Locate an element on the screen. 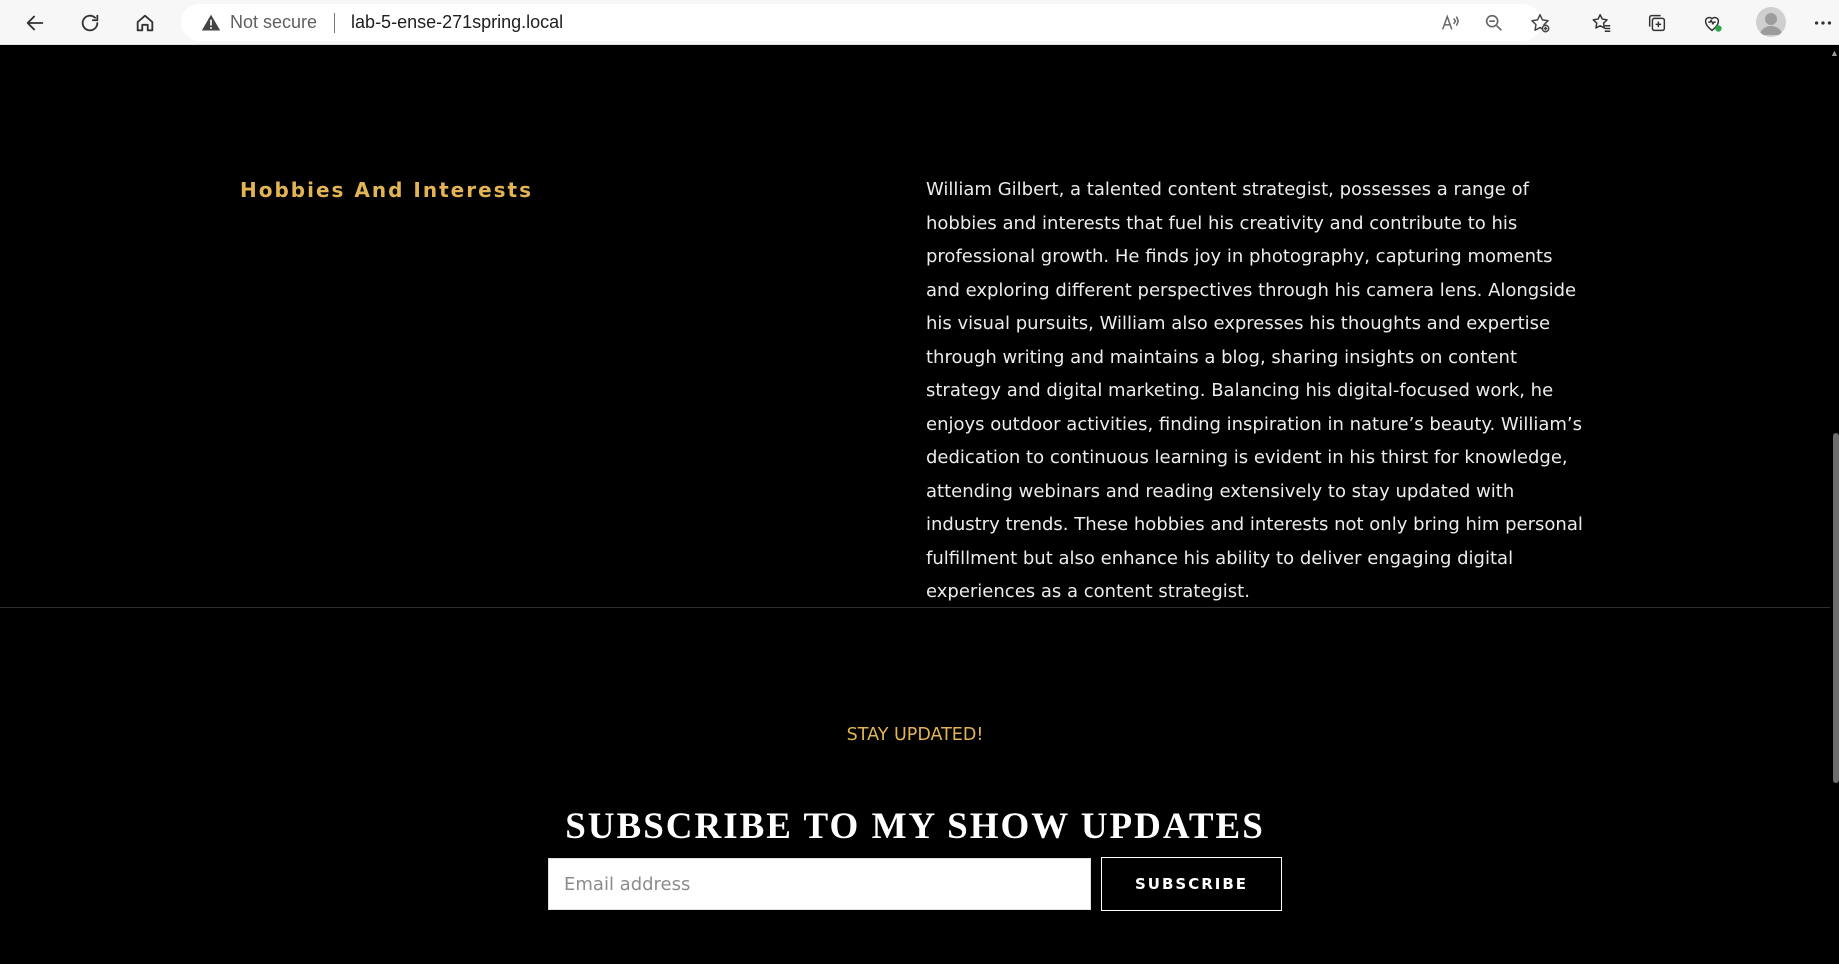  address-bar: Not secure lab-5-ense-271spring.local is located at coordinates (865, 22).